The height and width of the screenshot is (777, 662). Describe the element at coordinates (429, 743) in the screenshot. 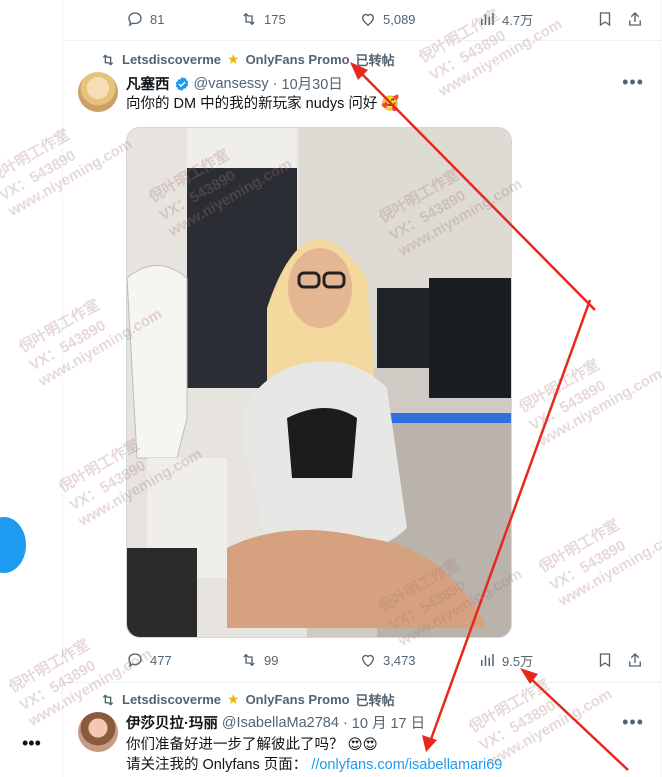

I see `annotation-arrowhead` at that location.